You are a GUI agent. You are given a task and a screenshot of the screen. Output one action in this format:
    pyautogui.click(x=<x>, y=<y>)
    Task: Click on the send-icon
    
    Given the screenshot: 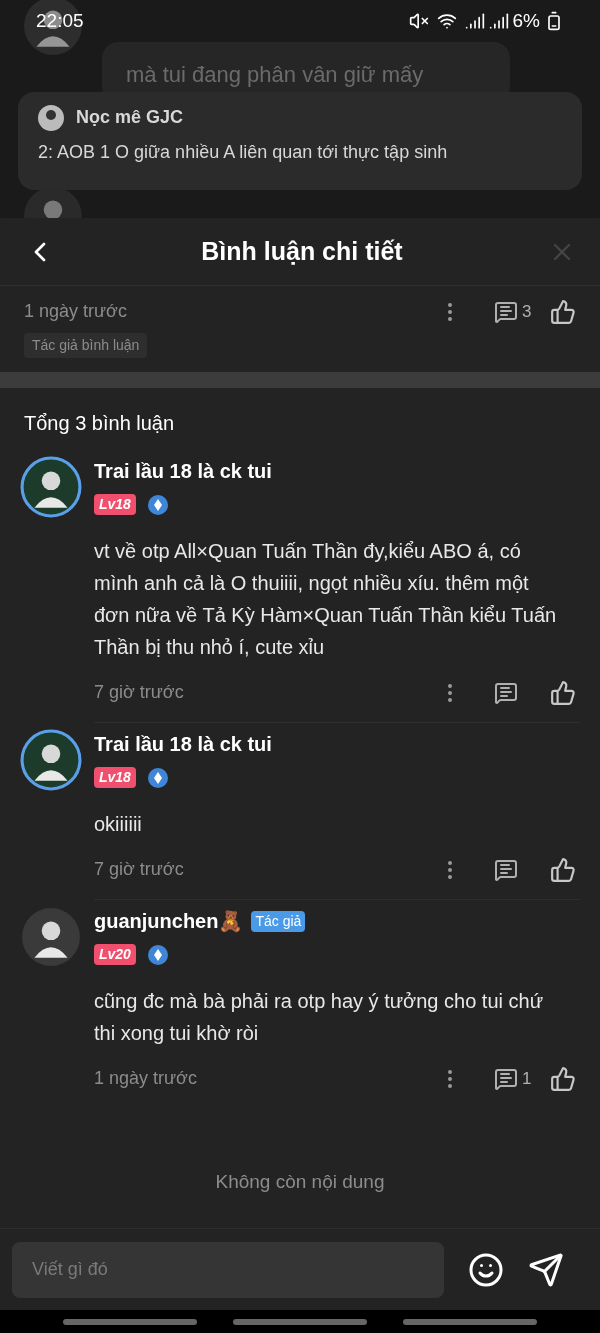 What is the action you would take?
    pyautogui.click(x=546, y=1269)
    